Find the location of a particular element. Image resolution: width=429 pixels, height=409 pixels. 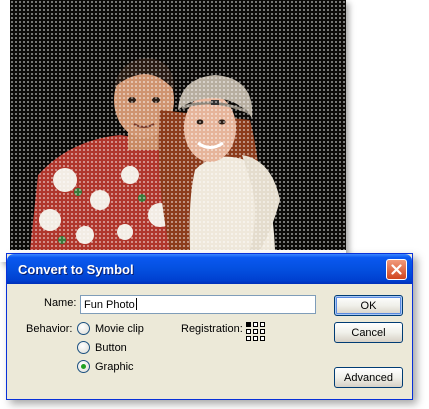

cancel-button: Cancel is located at coordinates (368, 332).